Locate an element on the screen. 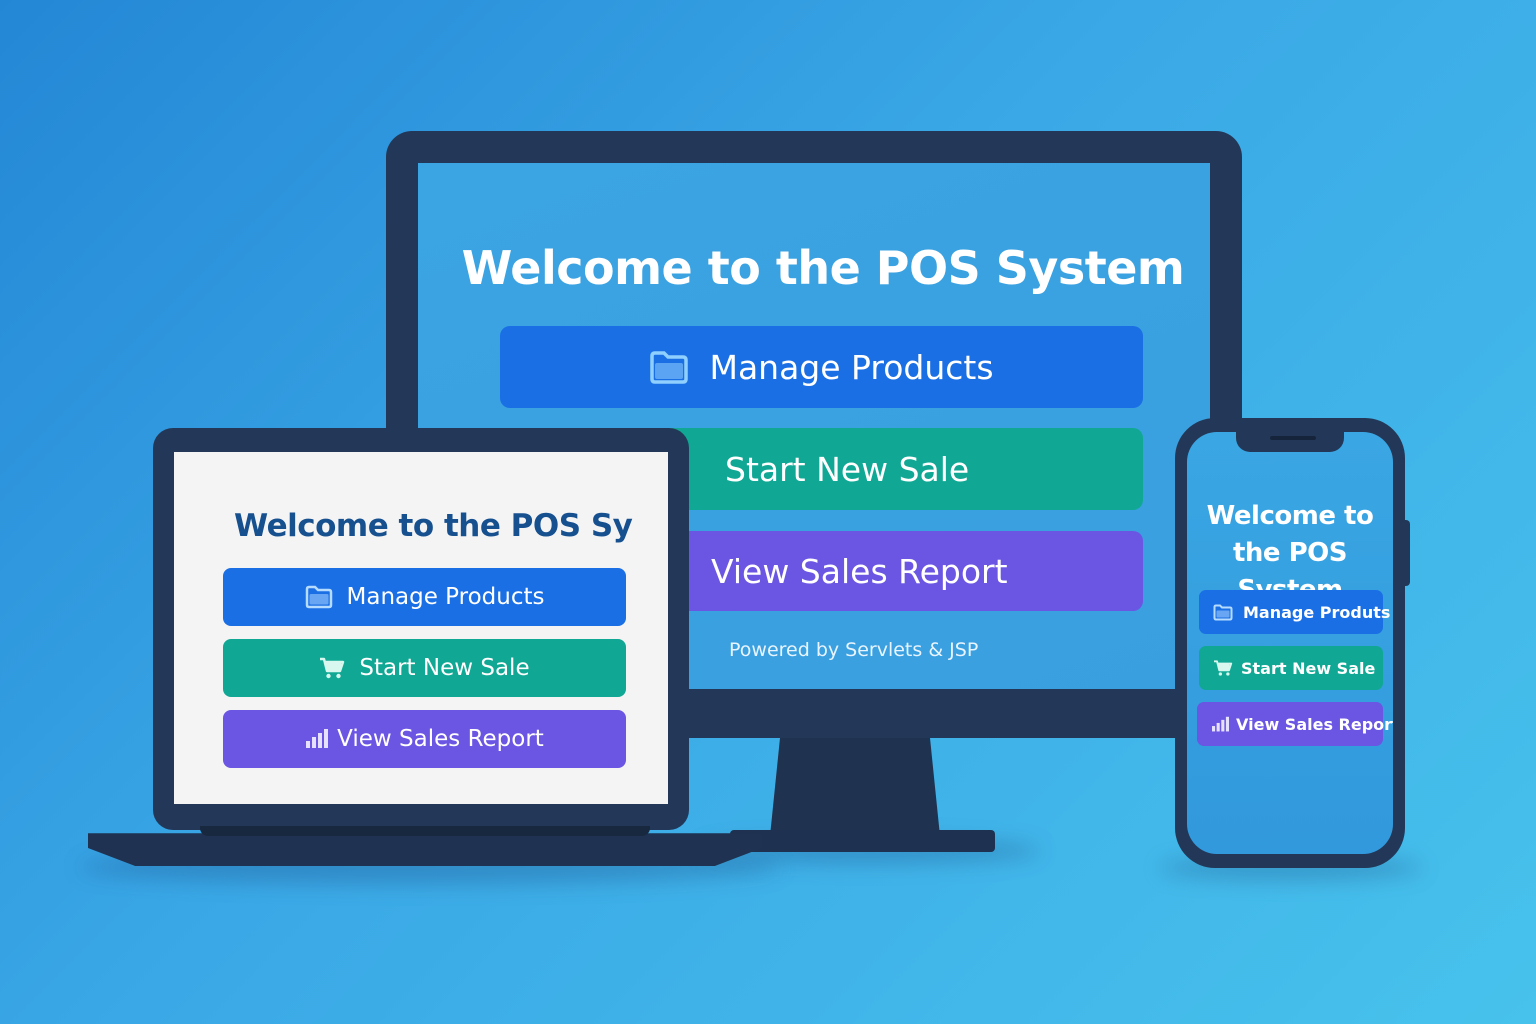  phone-start-new-sale-button: Start New Sale is located at coordinates (1291, 668).